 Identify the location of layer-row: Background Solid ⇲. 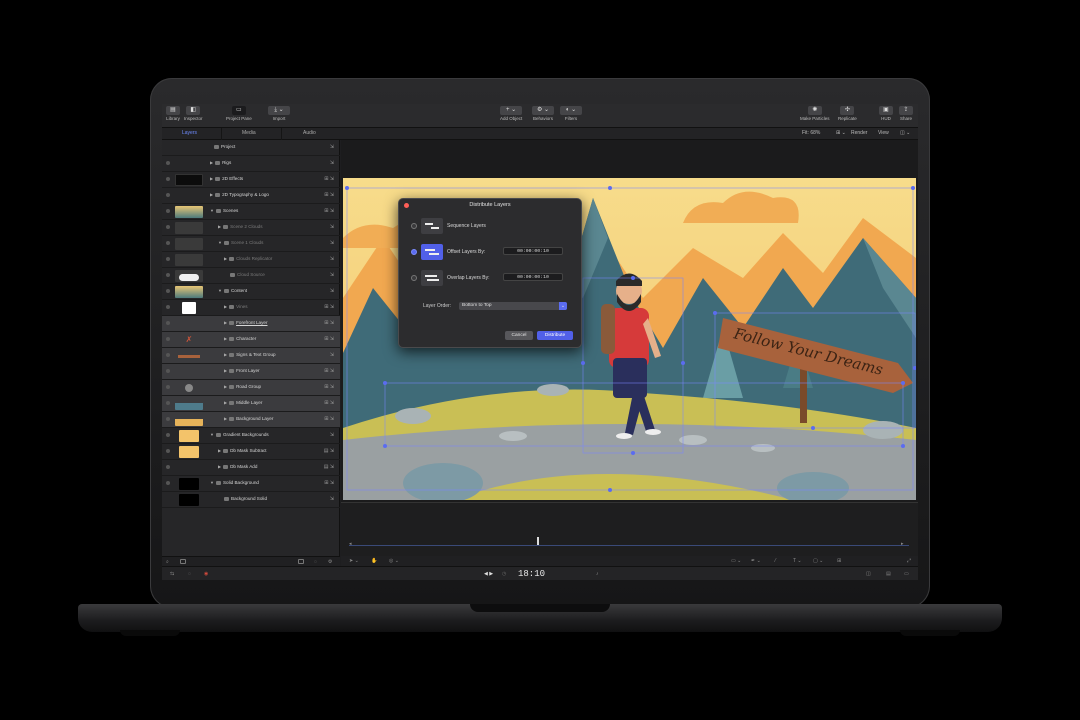
(251, 500).